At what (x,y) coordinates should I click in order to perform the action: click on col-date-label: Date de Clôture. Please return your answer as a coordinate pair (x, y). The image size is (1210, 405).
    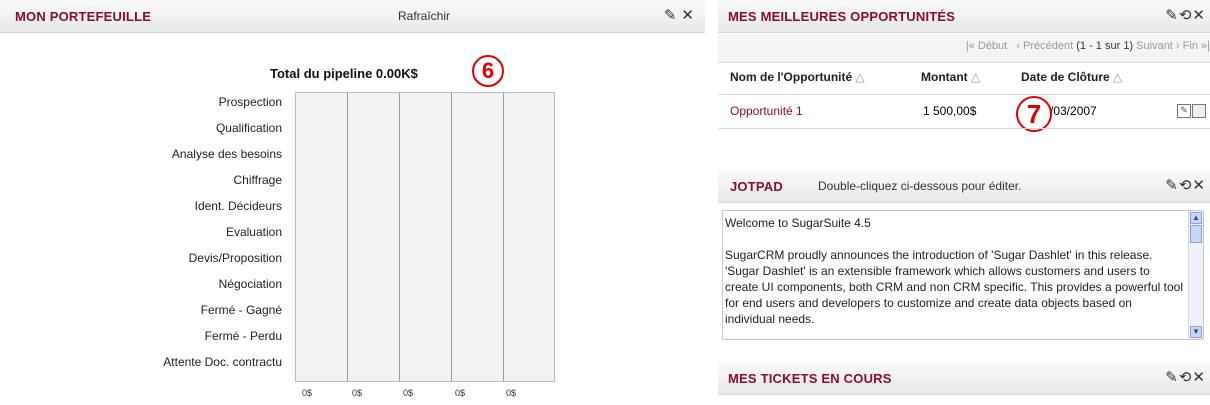
    Looking at the image, I should click on (1065, 77).